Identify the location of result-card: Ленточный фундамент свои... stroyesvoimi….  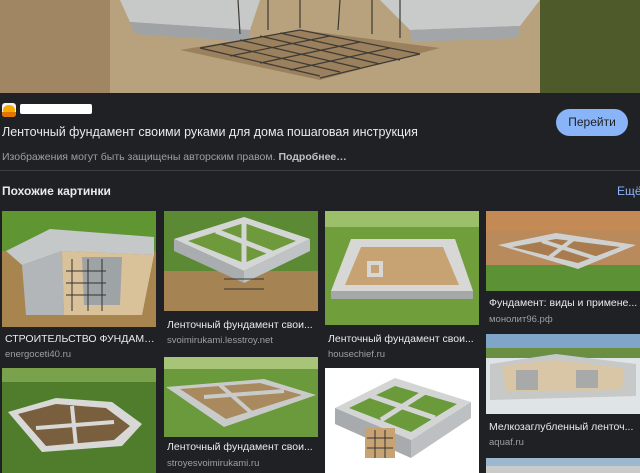
(241, 415).